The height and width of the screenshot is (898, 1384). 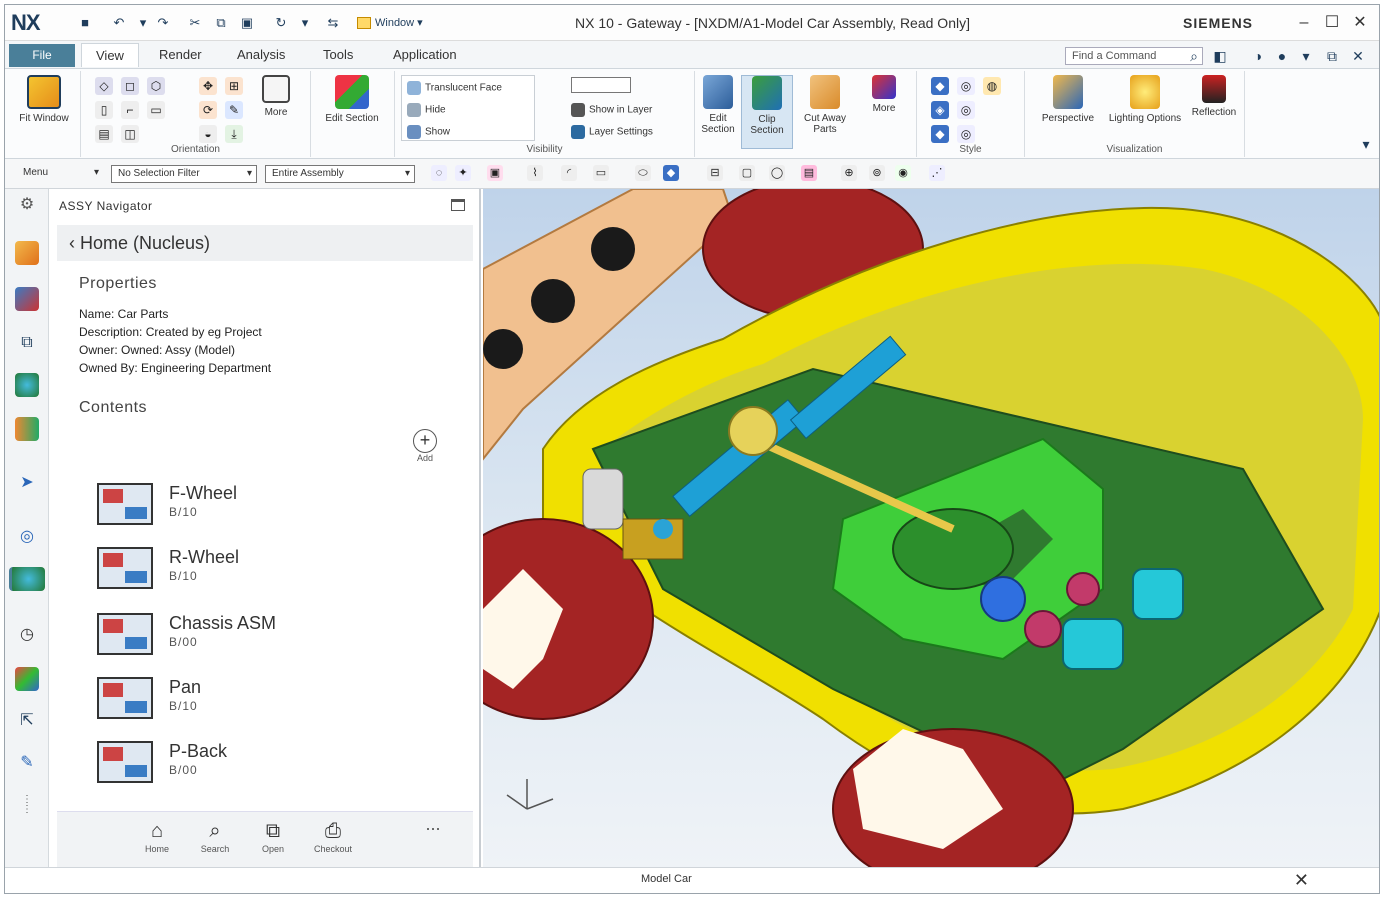 What do you see at coordinates (718, 105) in the screenshot?
I see `edit-section-tool-button: Edit Section` at bounding box center [718, 105].